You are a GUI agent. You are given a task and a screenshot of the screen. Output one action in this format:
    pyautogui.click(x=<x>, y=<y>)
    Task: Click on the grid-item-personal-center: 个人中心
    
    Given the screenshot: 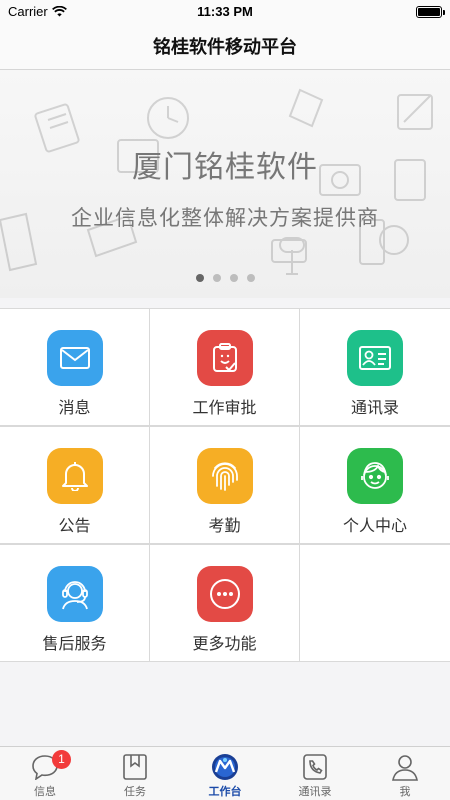 What is the action you would take?
    pyautogui.click(x=375, y=485)
    